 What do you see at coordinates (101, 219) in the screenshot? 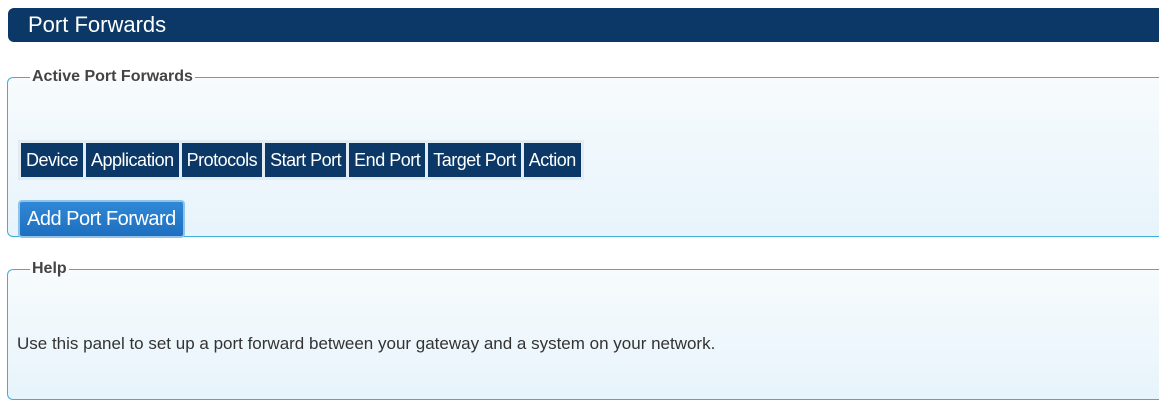
I see `add-port-forward-button: Add Port Forward` at bounding box center [101, 219].